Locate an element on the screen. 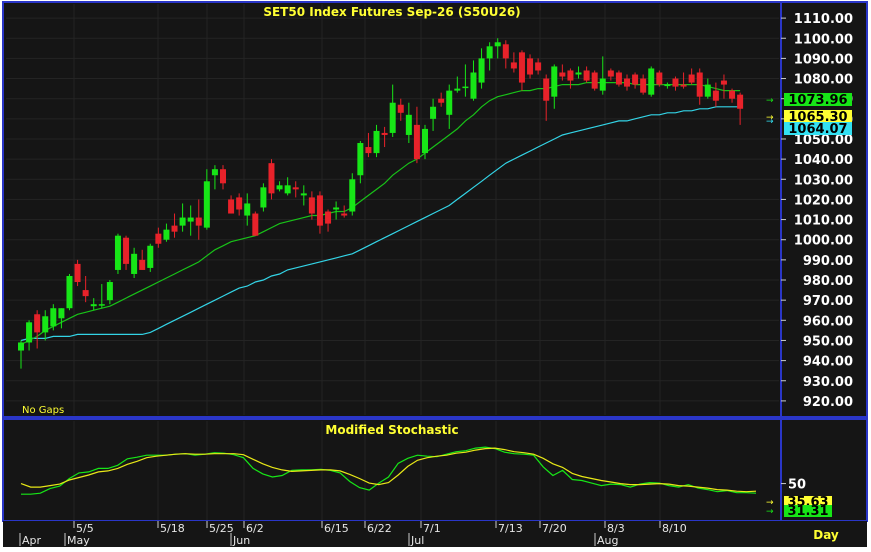  last-value-label: 1064.07 is located at coordinates (817, 129).